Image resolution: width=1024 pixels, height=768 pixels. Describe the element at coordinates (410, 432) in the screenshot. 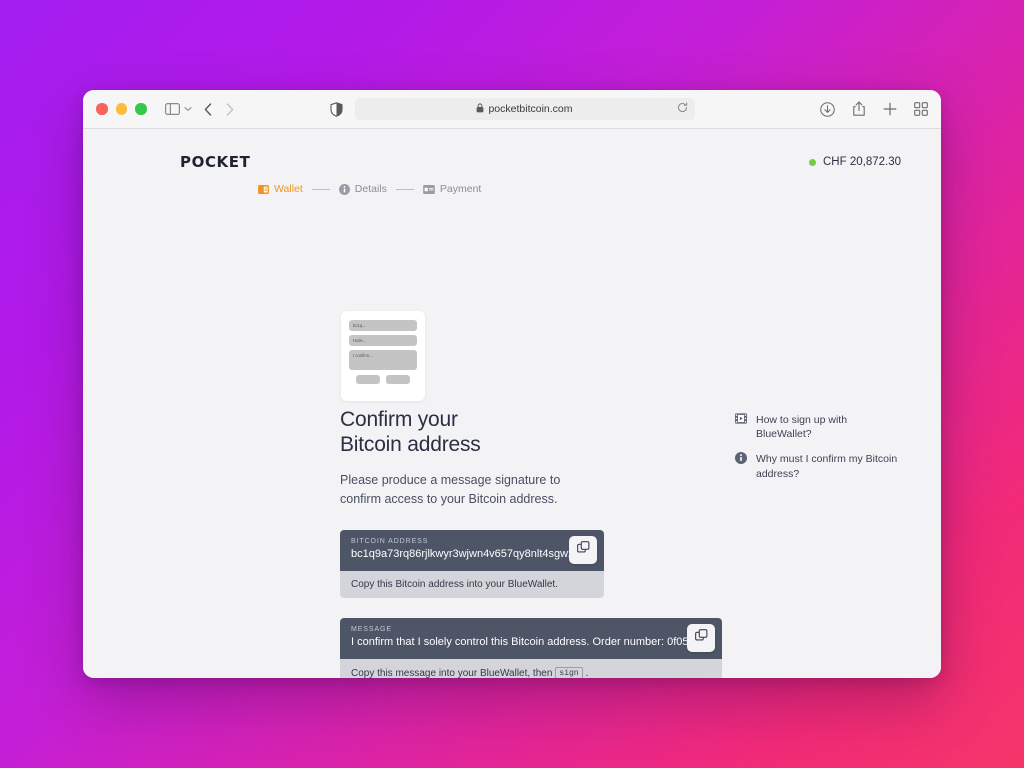

I see `page-title: Confirm your Bitcoin address` at that location.